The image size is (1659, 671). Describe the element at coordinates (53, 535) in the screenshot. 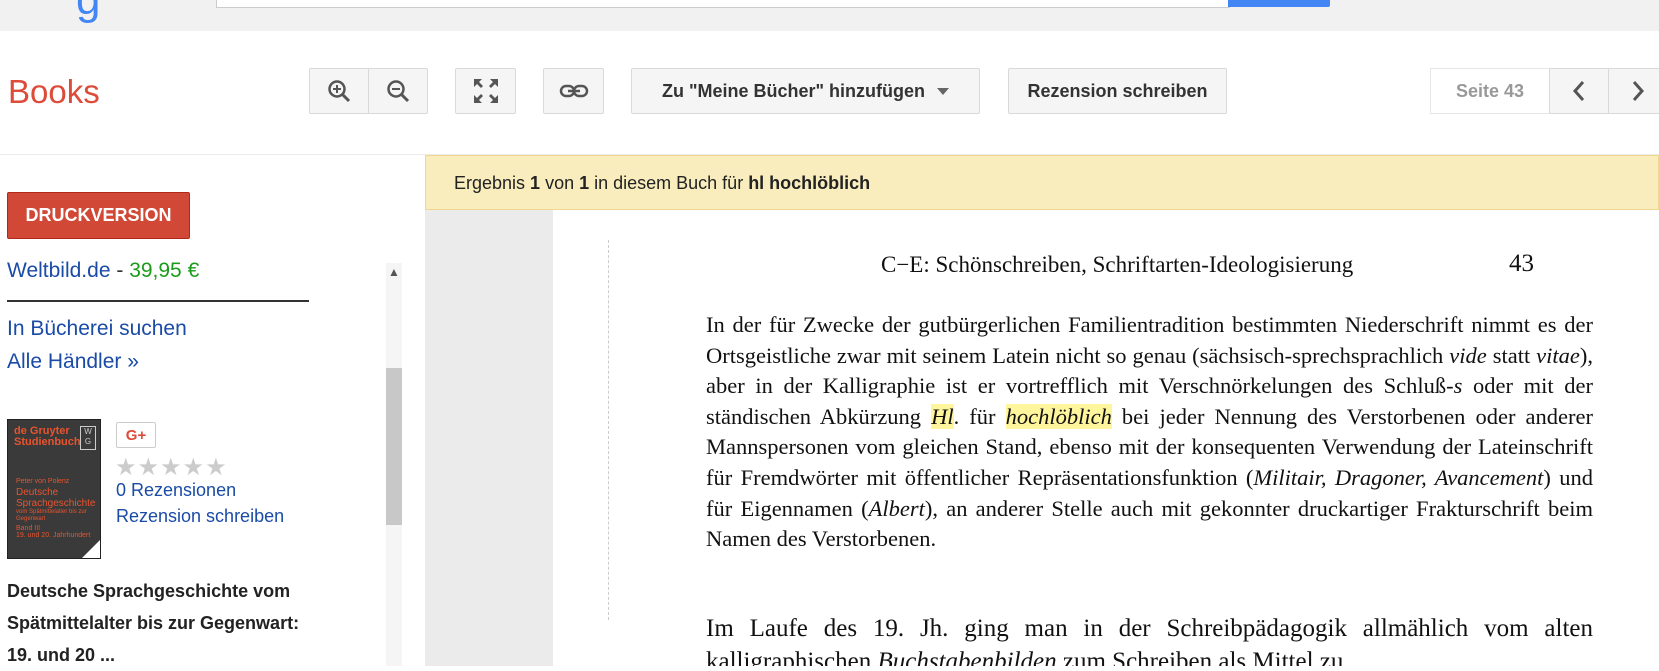

I see `cover-period: 19. und 20. Jahrhundert` at that location.